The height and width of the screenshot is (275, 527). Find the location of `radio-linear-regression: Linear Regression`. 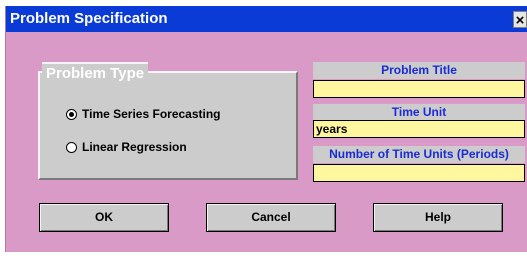

radio-linear-regression: Linear Regression is located at coordinates (126, 147).